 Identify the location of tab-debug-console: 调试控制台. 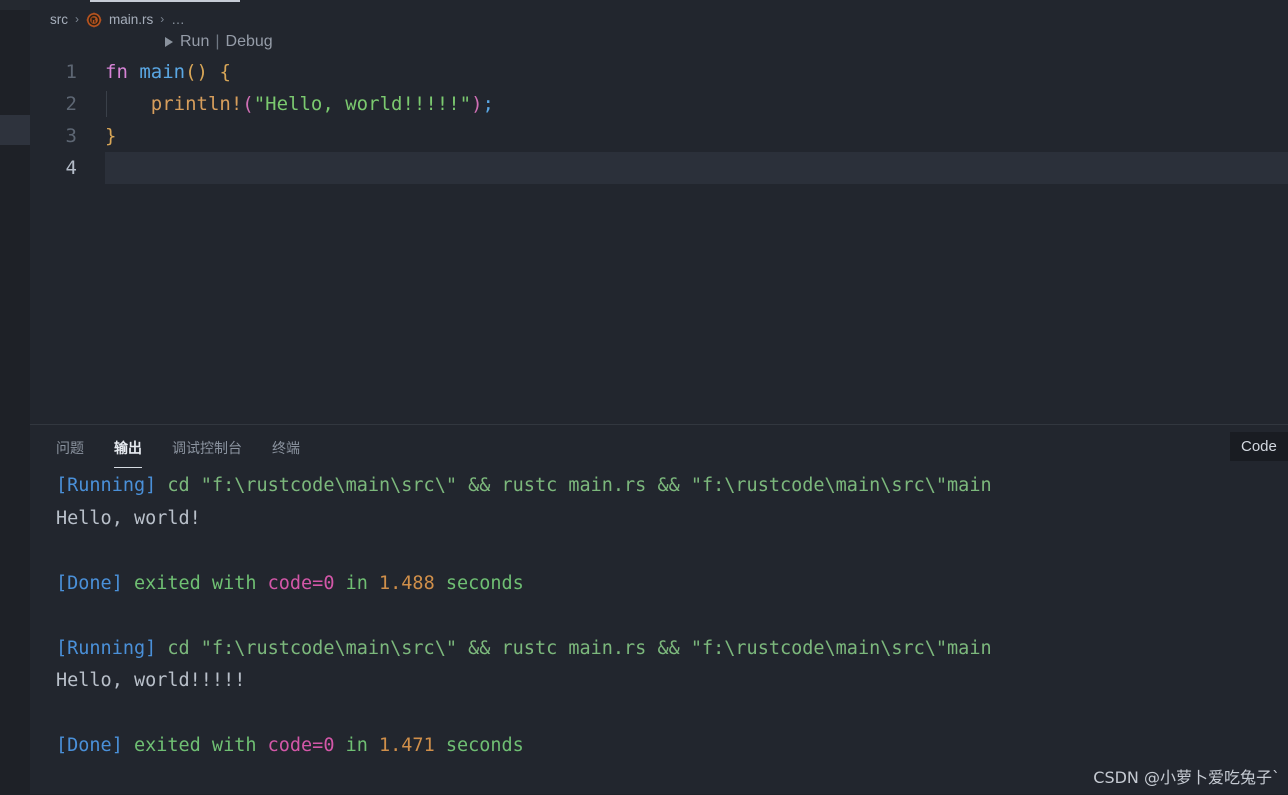
(207, 451).